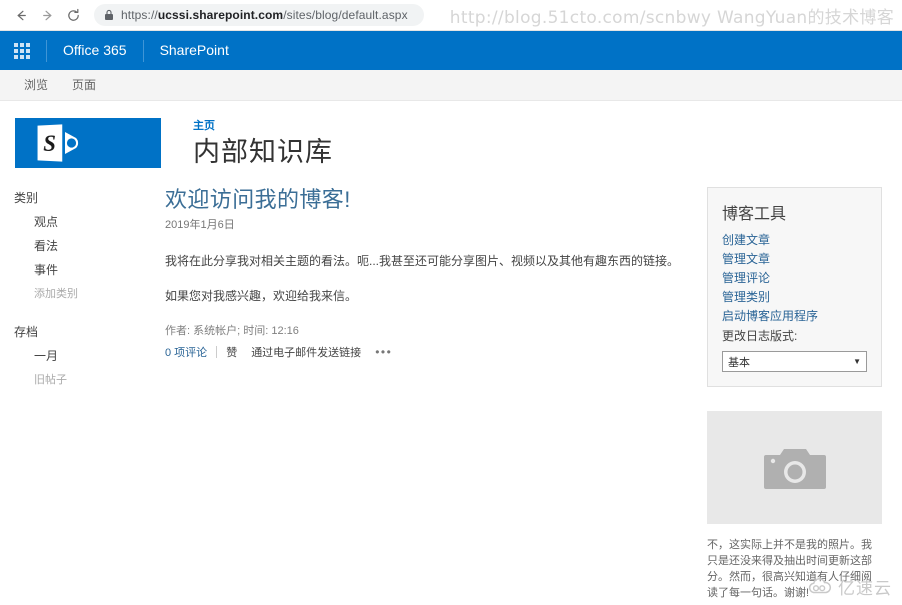 Image resolution: width=902 pixels, height=605 pixels. I want to click on nav-group-heading-archive: 存档, so click(26, 332).